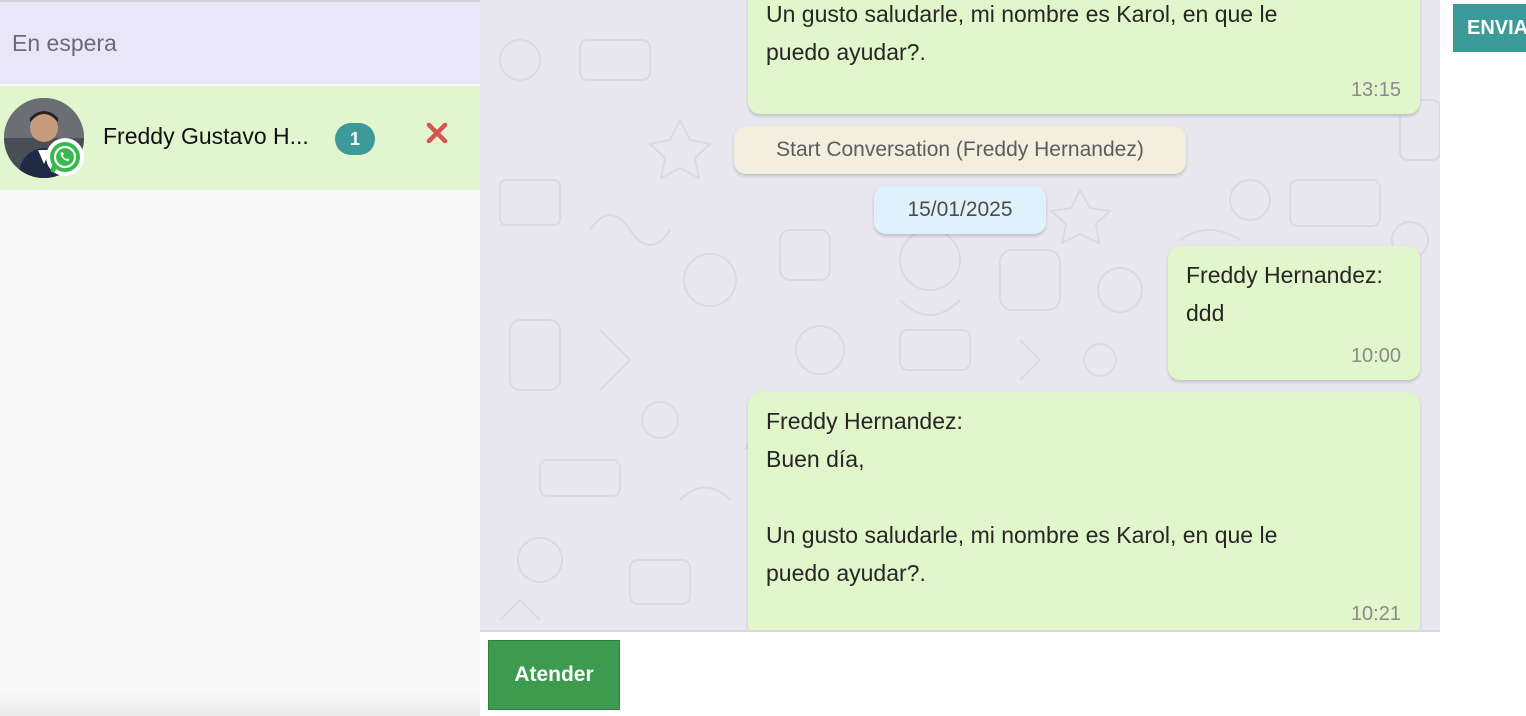 Image resolution: width=1526 pixels, height=716 pixels. What do you see at coordinates (64, 42) in the screenshot?
I see `queue-section-title: En espera` at bounding box center [64, 42].